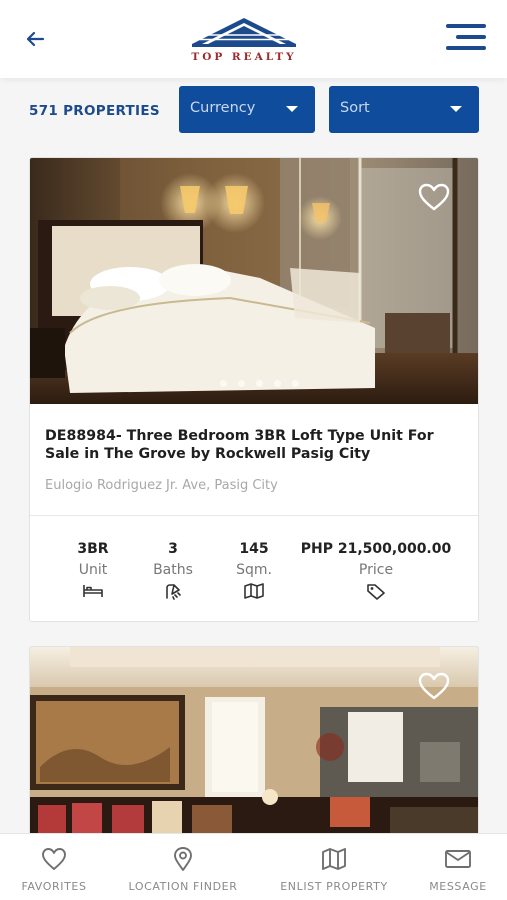 This screenshot has height=900, width=507. I want to click on stat-area: 145 Sqm., so click(254, 572).